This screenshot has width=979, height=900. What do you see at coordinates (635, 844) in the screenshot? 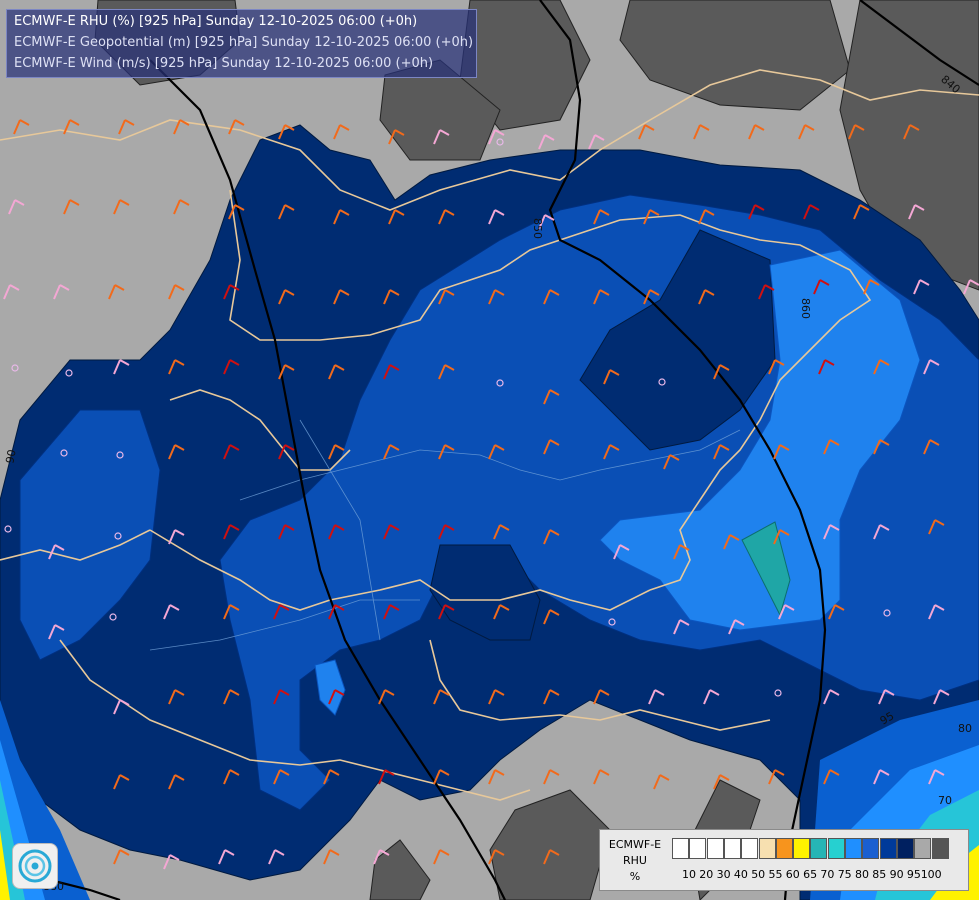
I see `legend-model: ECMWF-E` at bounding box center [635, 844].